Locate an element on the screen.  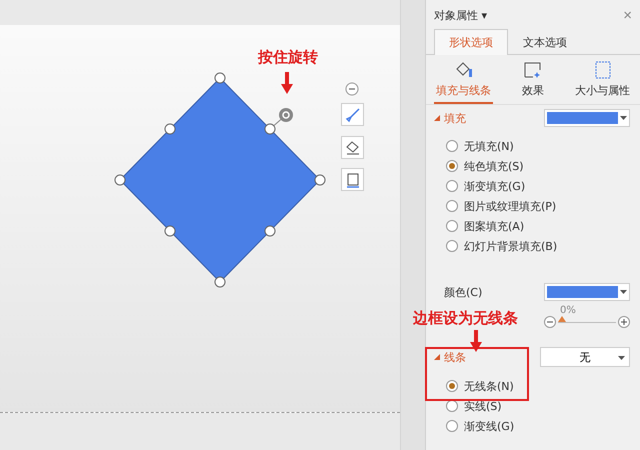
brush-icon is located at coordinates (352, 114).